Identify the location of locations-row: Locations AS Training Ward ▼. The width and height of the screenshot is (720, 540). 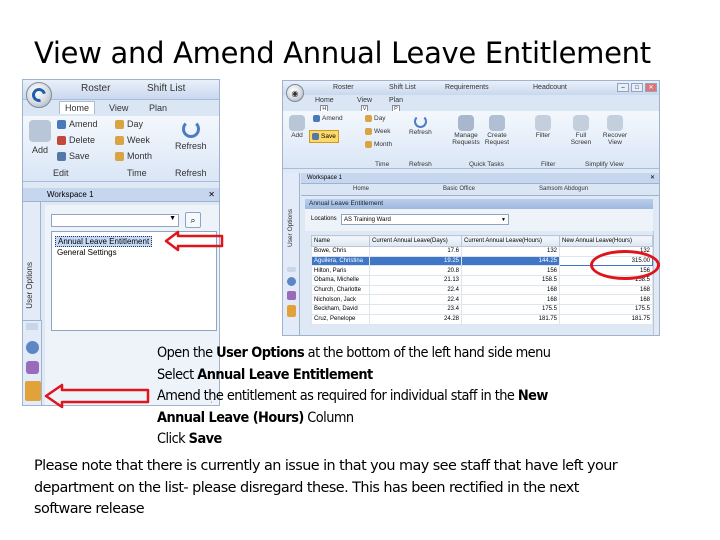
(479, 220).